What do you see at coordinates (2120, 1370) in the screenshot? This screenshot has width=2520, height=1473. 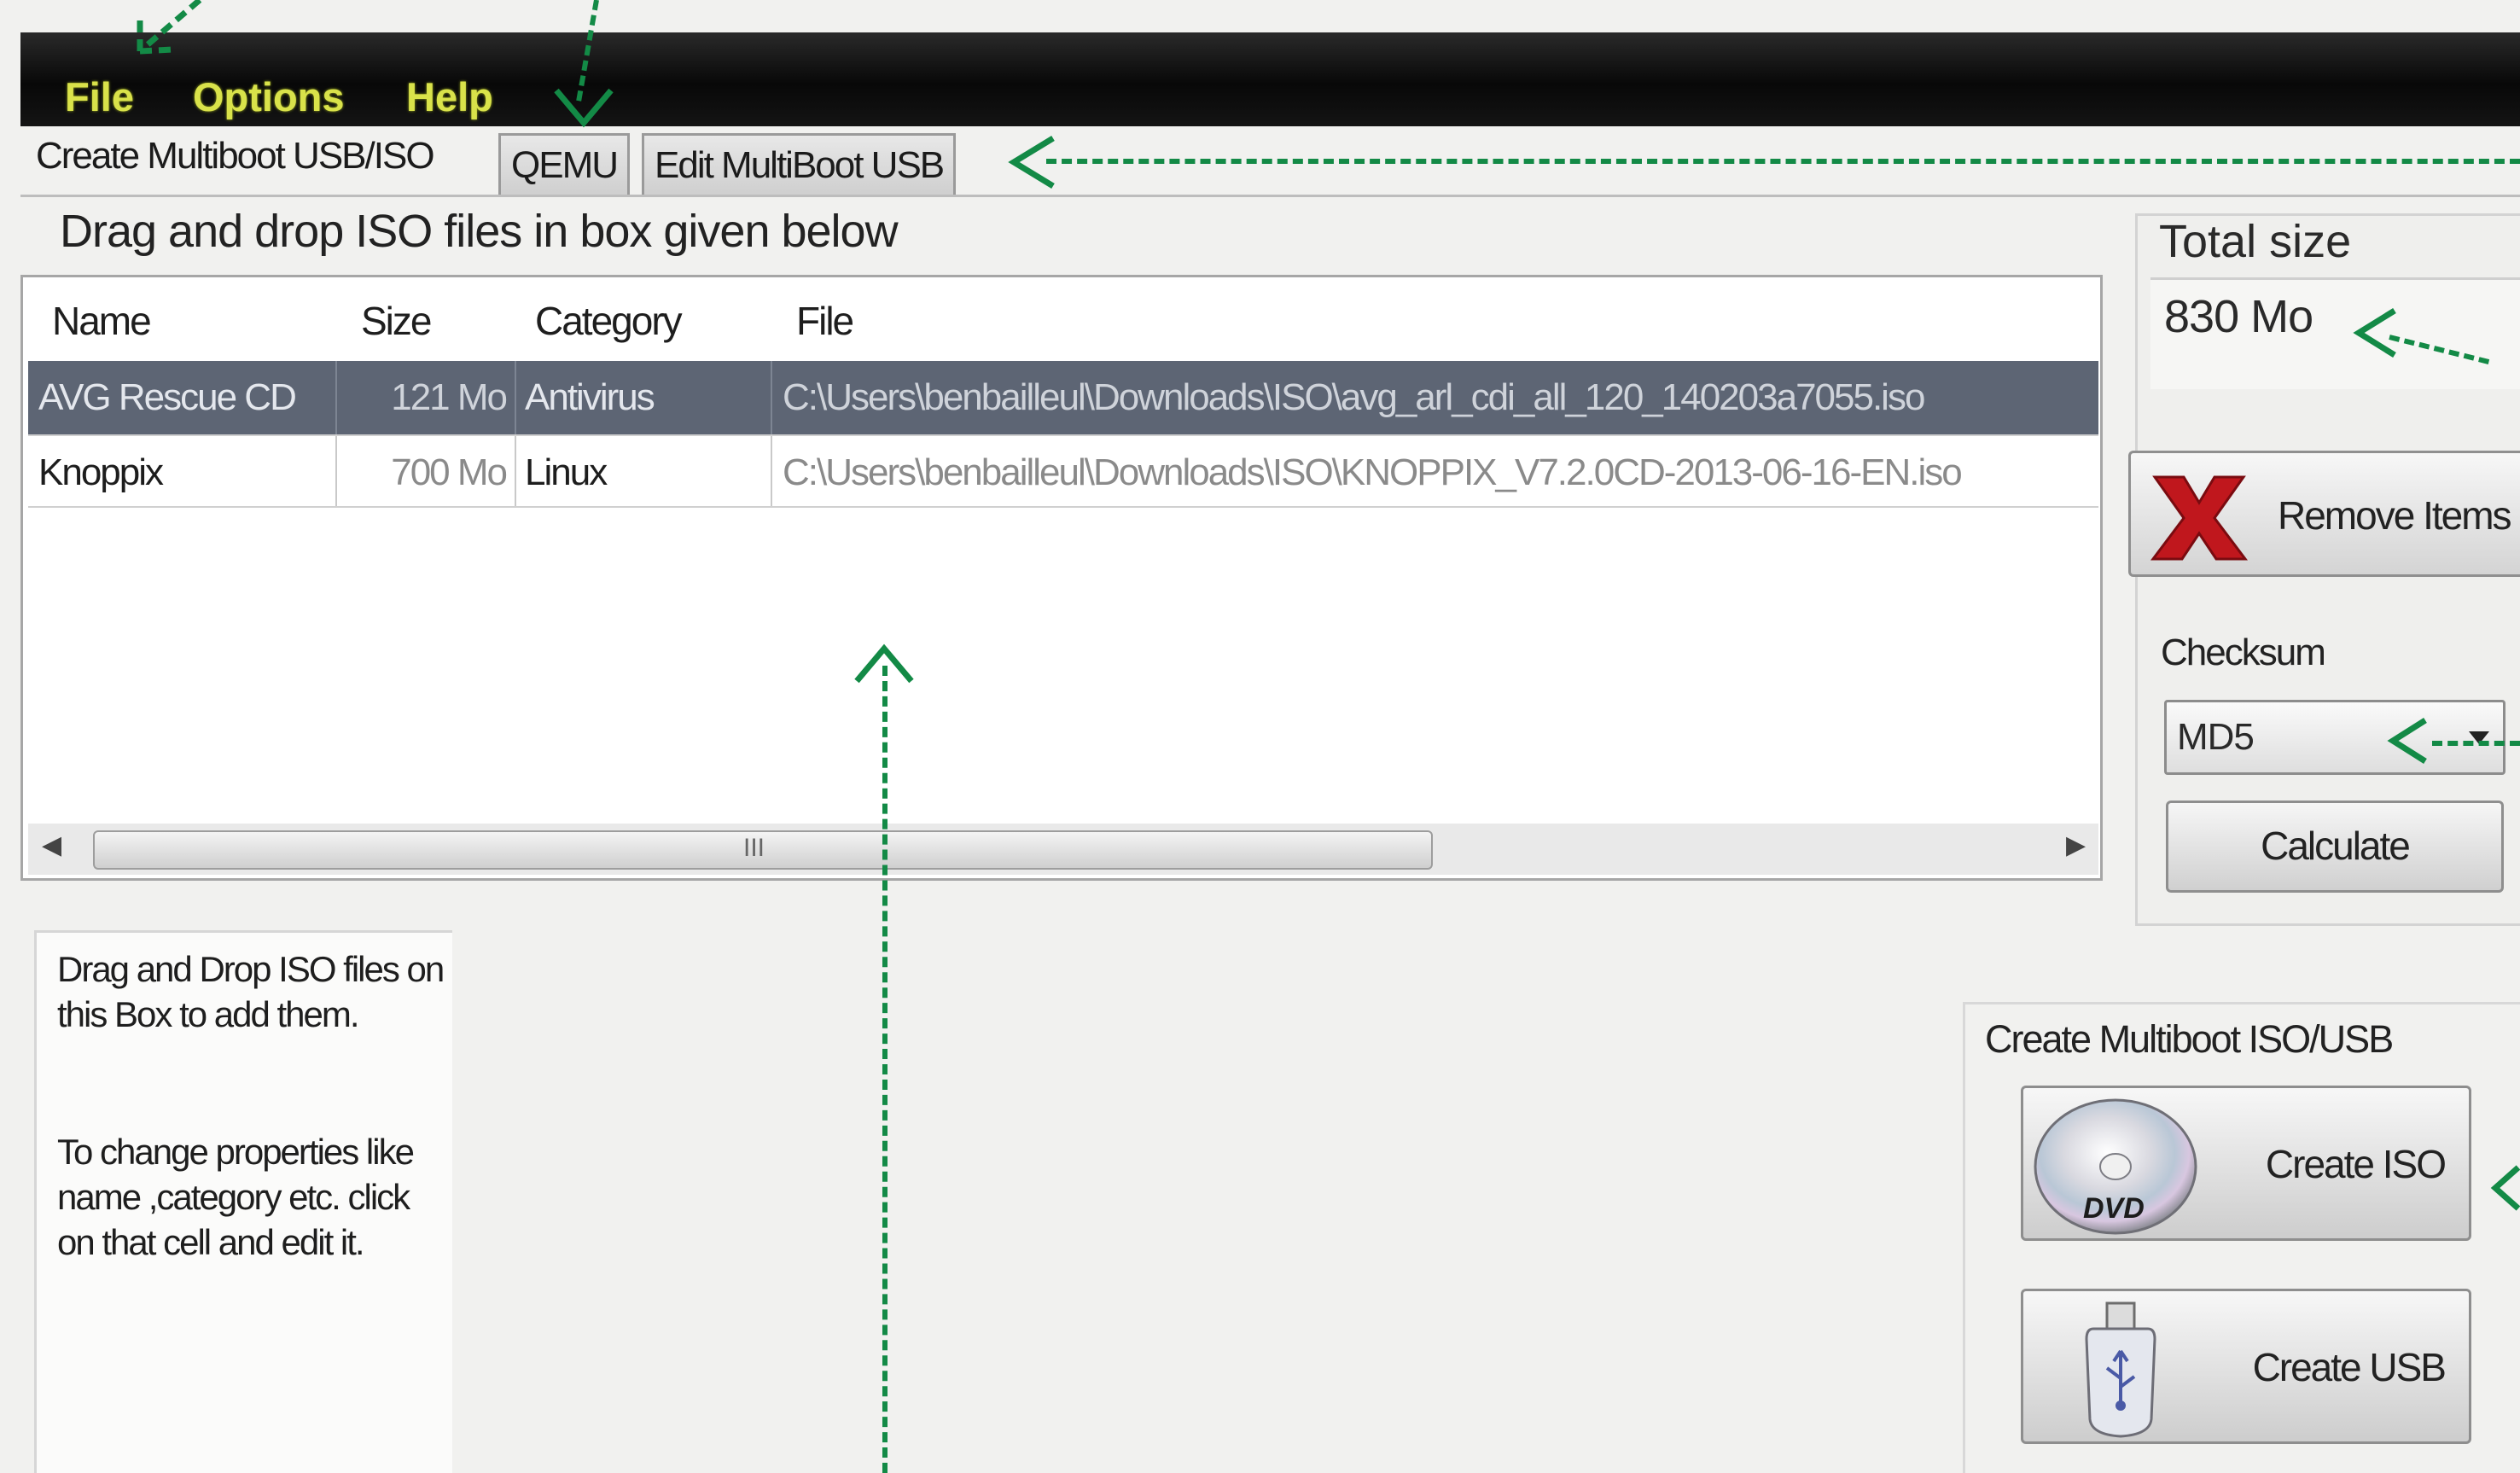 I see `usb-stick-icon` at bounding box center [2120, 1370].